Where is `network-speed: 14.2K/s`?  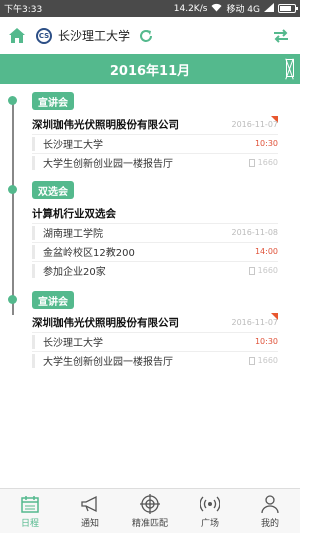
network-speed: 14.2K/s is located at coordinates (190, 8).